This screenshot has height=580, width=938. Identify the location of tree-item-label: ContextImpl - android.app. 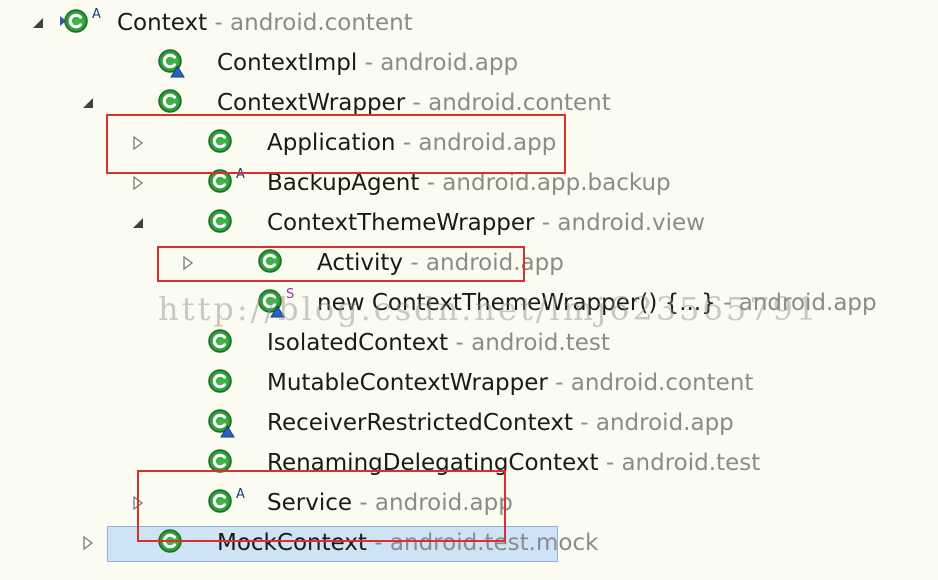
(367, 63).